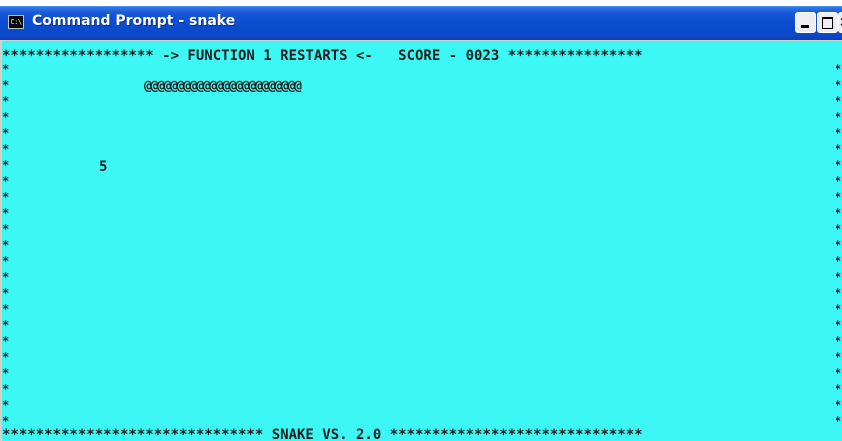 The width and height of the screenshot is (842, 441). I want to click on close-button: ×, so click(840, 22).